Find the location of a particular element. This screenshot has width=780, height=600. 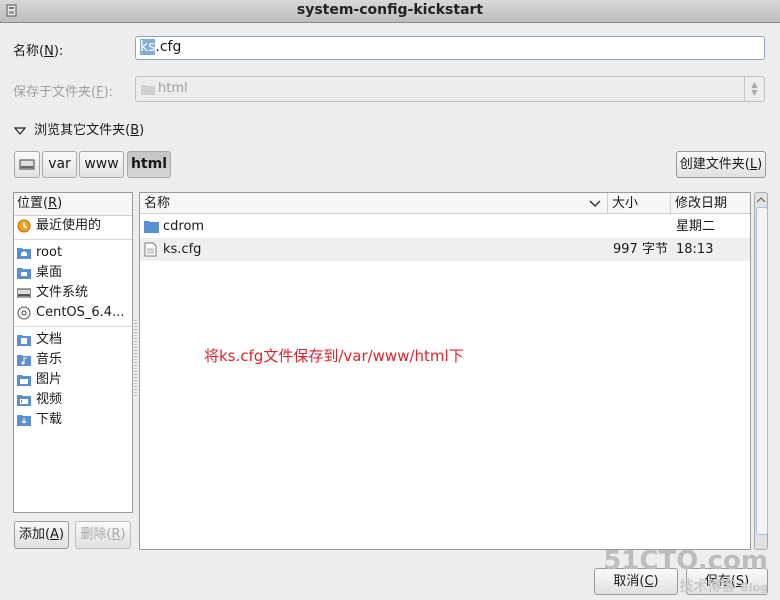

column-header-modified: 修改日期 is located at coordinates (710, 203).